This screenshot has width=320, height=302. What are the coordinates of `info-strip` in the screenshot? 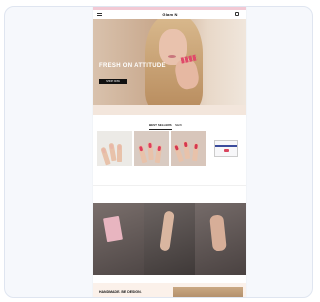 It's located at (169, 110).